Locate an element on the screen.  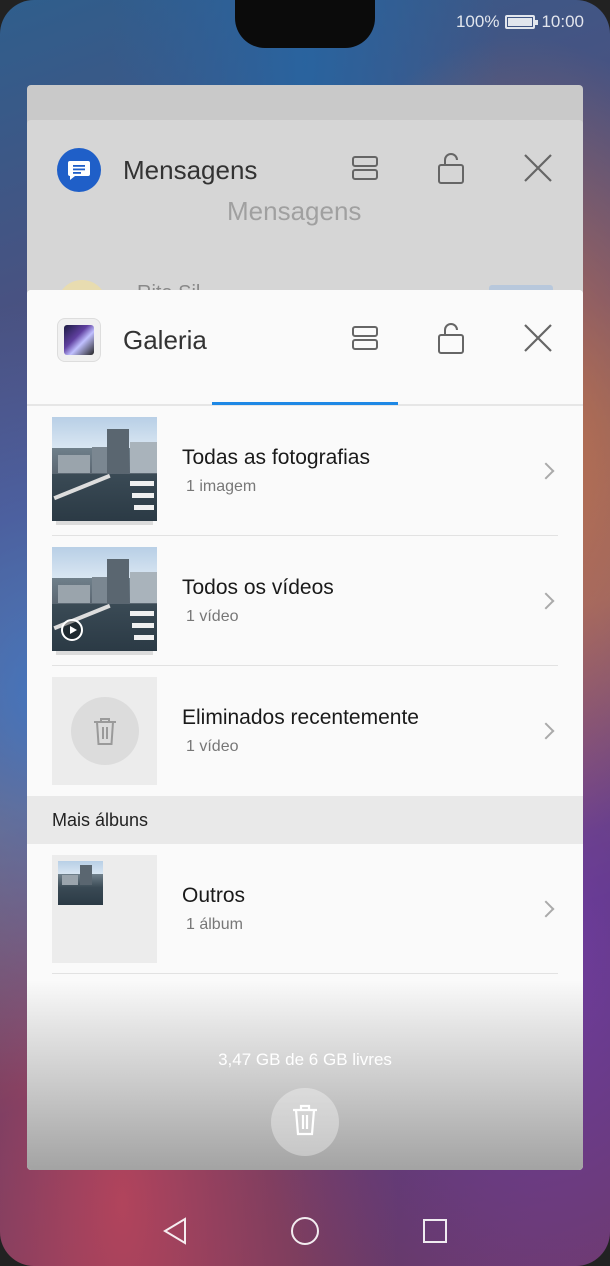
card-header: Galeria is located at coordinates (305, 340).